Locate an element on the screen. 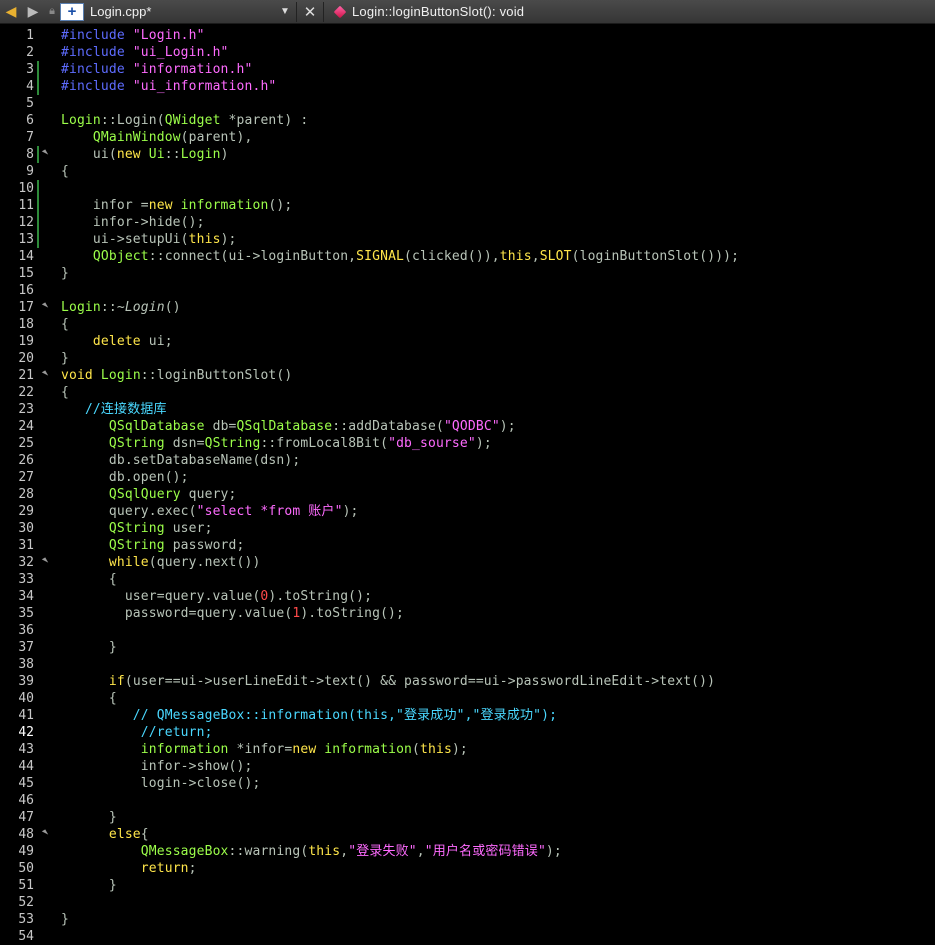 This screenshot has height=945, width=935. code-line: 31 QString password; is located at coordinates (467, 545).